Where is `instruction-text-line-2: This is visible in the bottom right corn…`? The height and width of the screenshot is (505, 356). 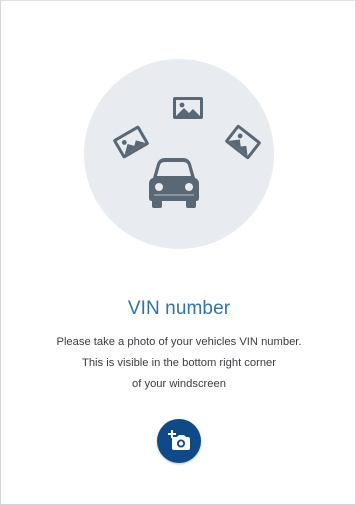
instruction-text-line-2: This is visible in the bottom right corn… is located at coordinates (179, 363).